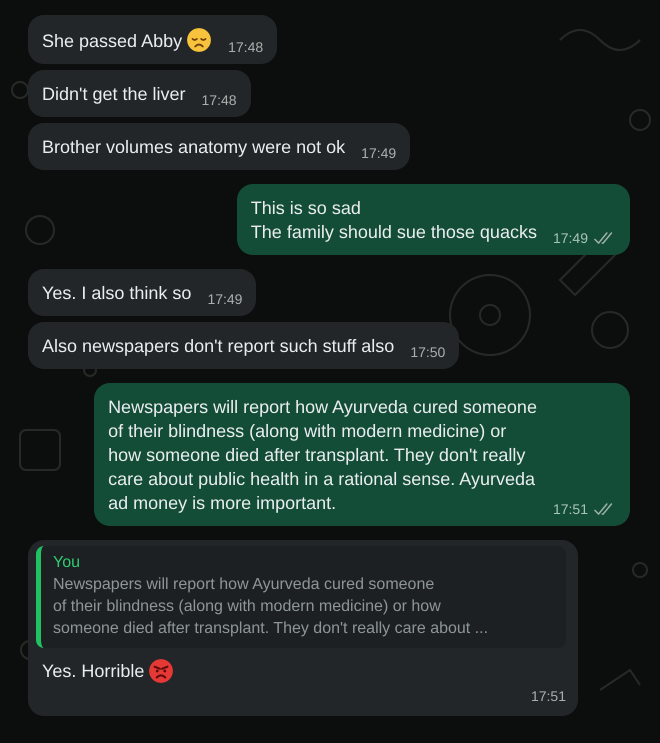 The image size is (660, 743). I want to click on angry-face-icon, so click(161, 671).